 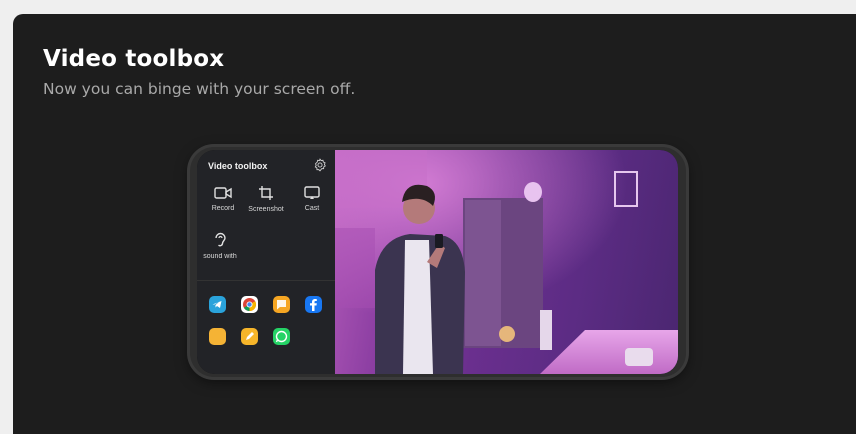 What do you see at coordinates (238, 166) in the screenshot?
I see `toolbox-title: Video toolbox` at bounding box center [238, 166].